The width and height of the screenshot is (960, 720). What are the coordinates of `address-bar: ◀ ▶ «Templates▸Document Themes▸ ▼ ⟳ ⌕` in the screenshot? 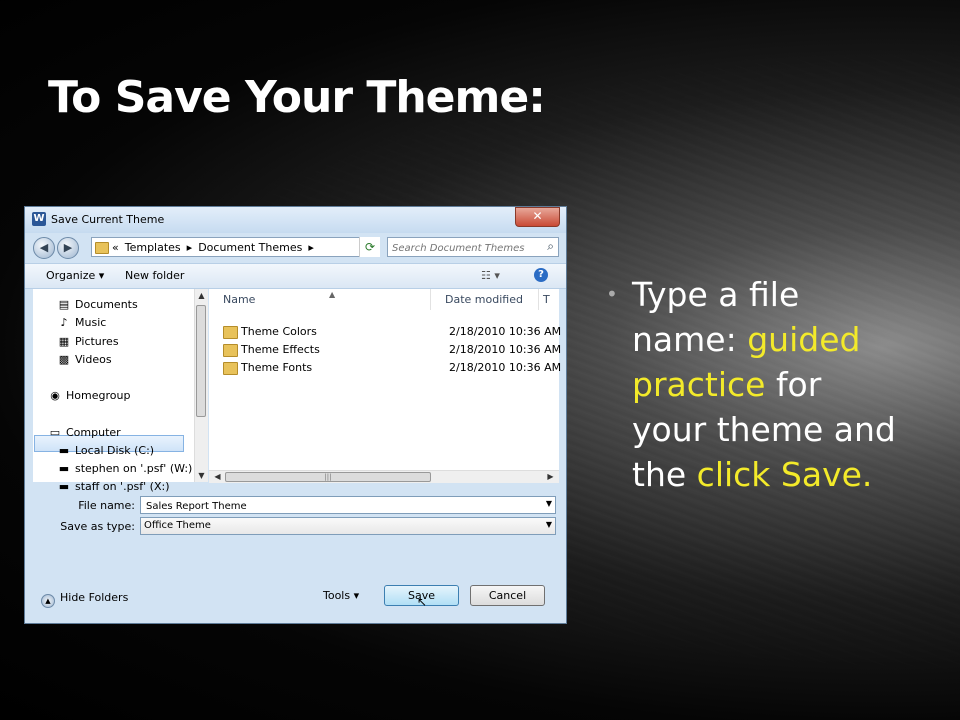 It's located at (295, 248).